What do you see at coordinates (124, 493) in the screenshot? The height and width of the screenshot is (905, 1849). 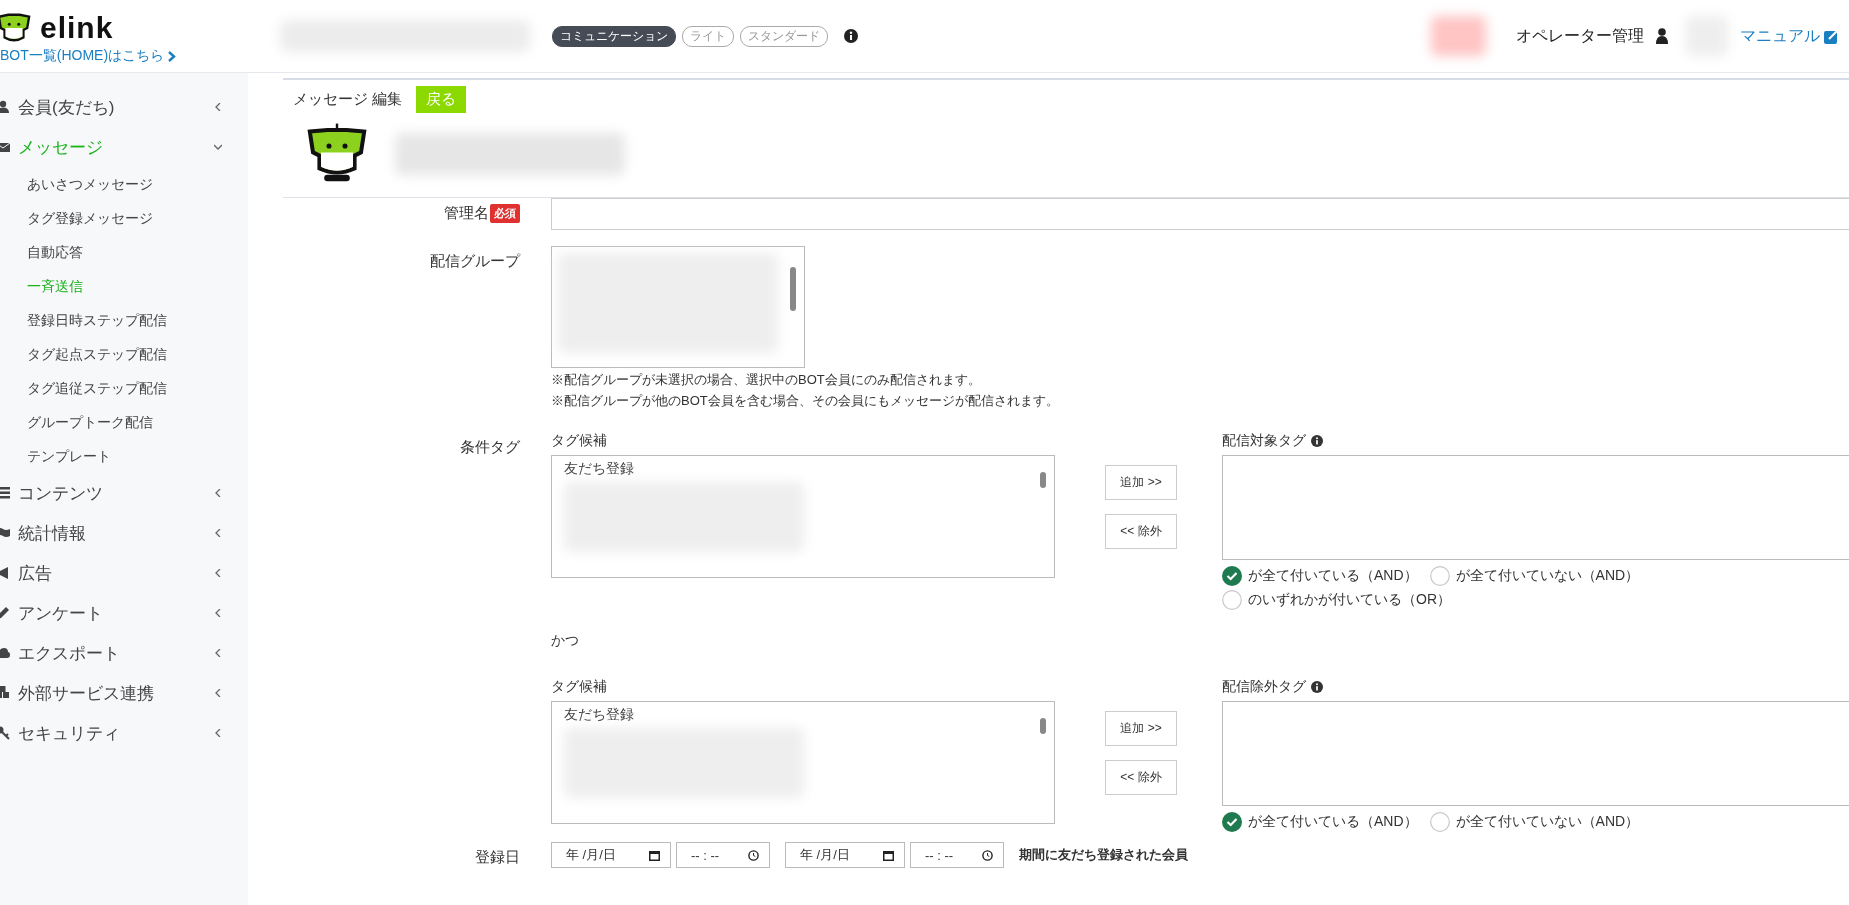 I see `sidebar-item: コンテンツ` at bounding box center [124, 493].